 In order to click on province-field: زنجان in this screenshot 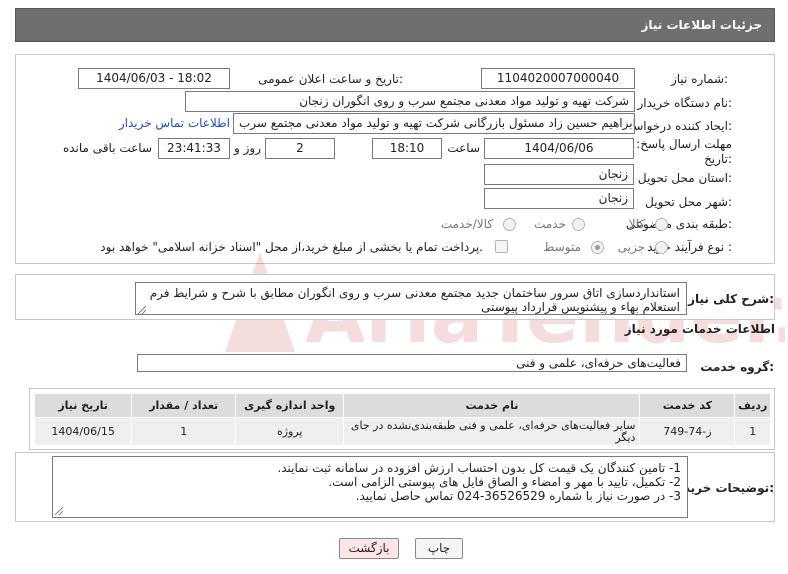, I will do `click(559, 174)`.